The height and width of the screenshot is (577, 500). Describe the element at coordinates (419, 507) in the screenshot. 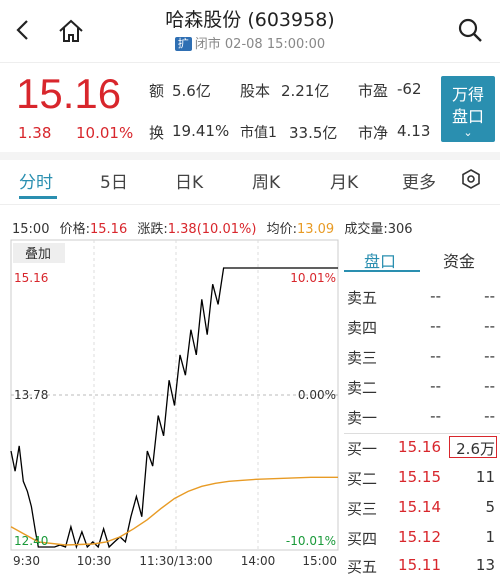

I see `ob-buy3-price: 15.14` at that location.